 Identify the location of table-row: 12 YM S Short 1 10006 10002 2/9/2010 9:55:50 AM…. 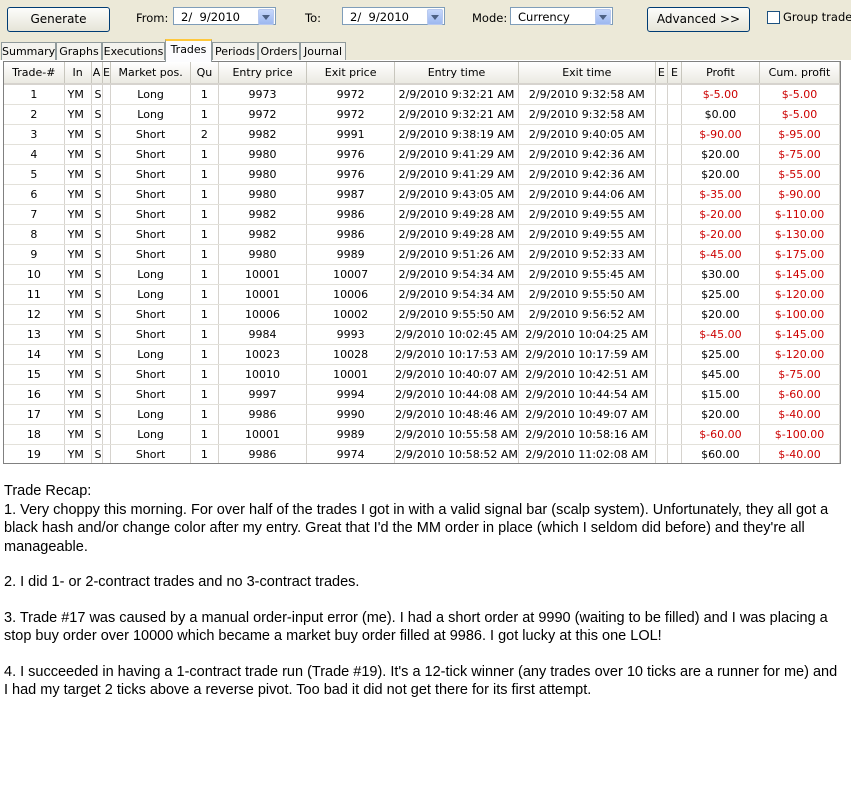
(422, 314).